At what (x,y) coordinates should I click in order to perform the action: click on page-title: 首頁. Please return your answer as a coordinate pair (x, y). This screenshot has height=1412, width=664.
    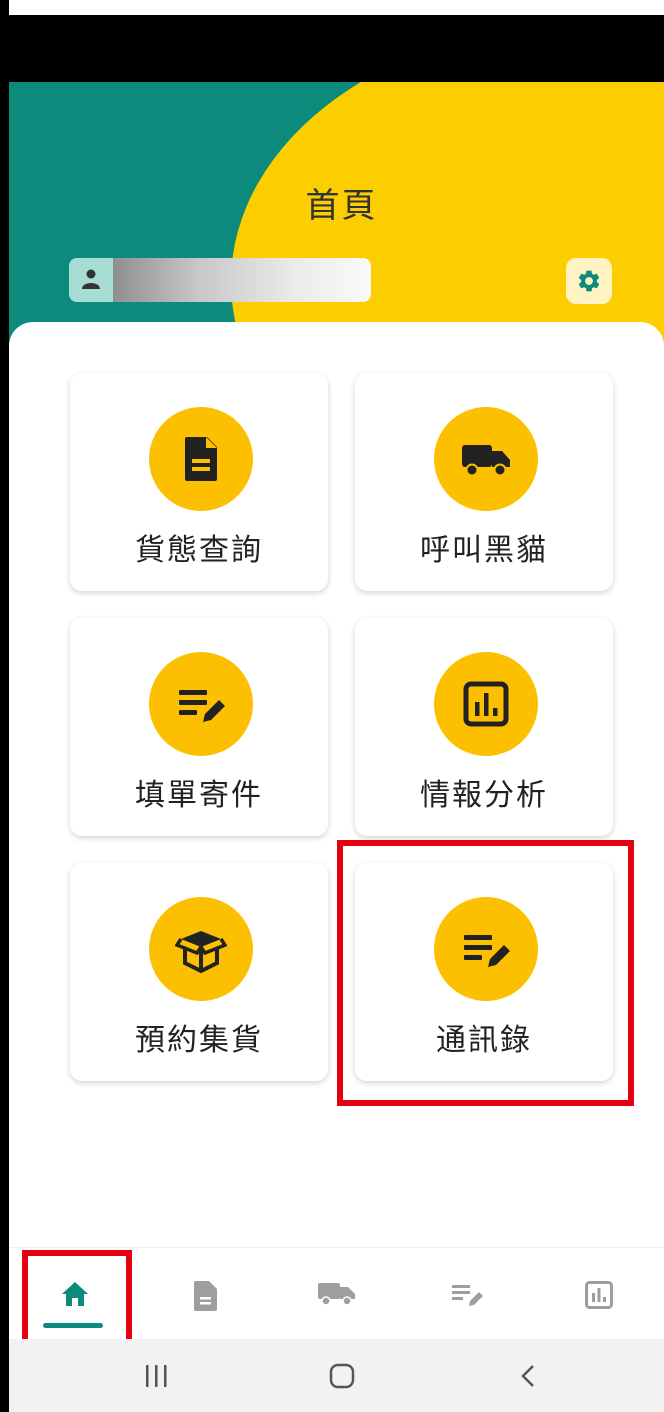
    Looking at the image, I should click on (341, 206).